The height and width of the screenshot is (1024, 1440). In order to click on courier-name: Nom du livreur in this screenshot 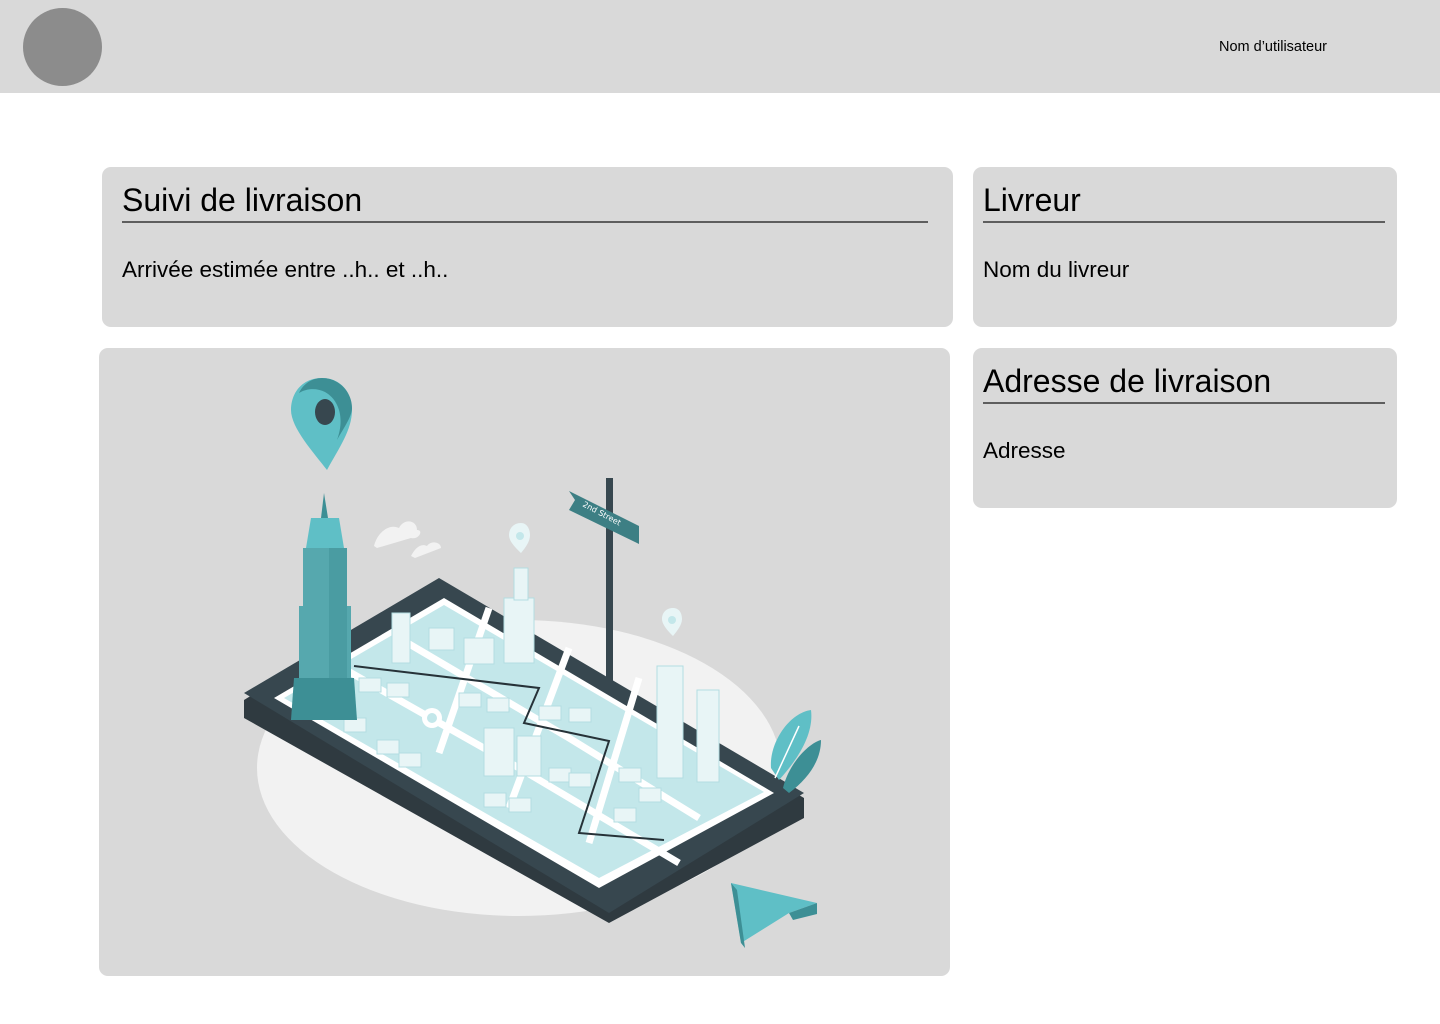, I will do `click(1056, 269)`.